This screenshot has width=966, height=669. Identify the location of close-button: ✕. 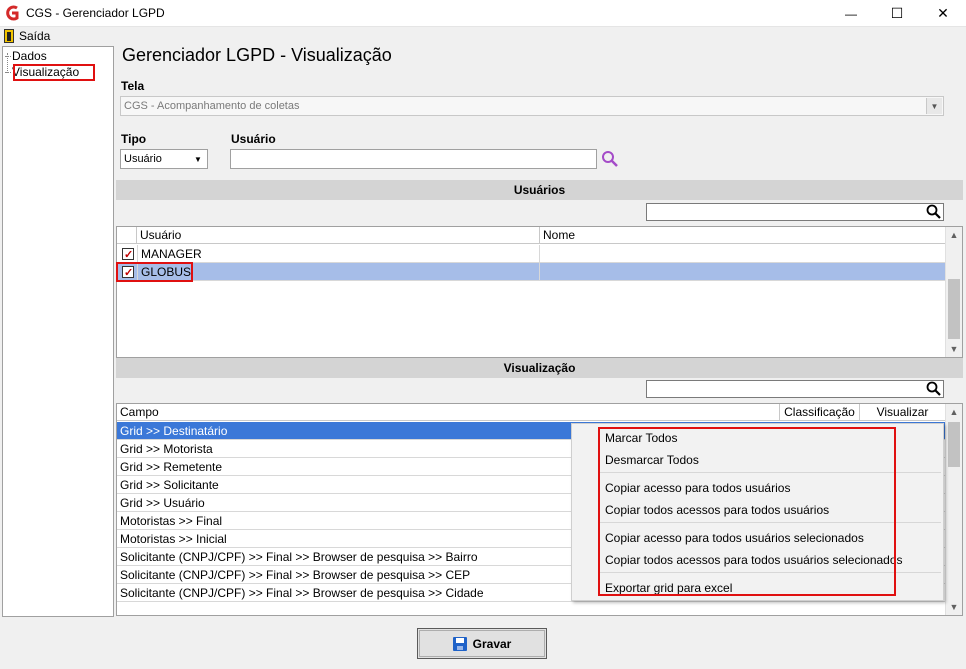
(943, 13).